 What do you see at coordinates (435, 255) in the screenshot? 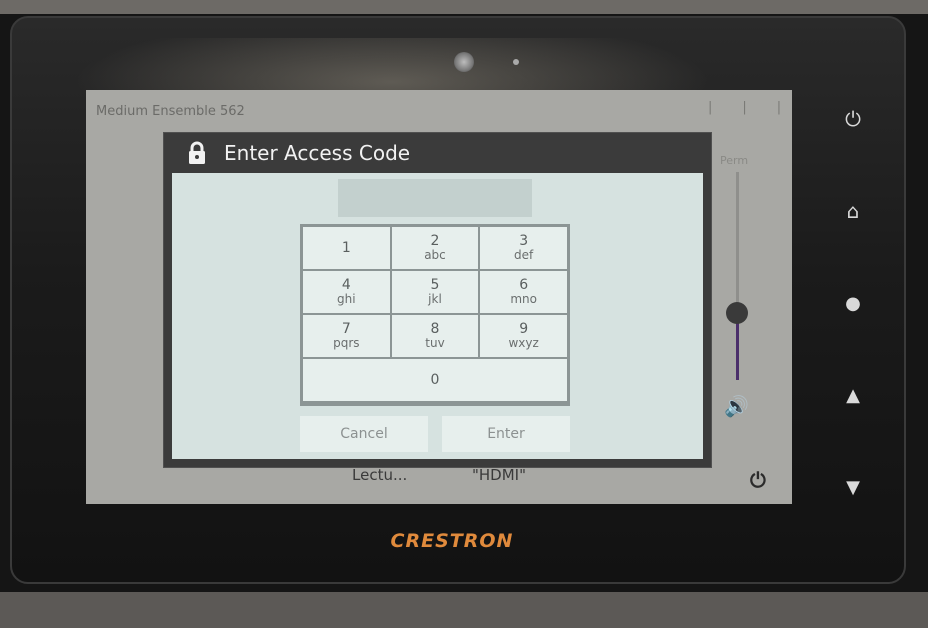
I see `key-letters: abc` at bounding box center [435, 255].